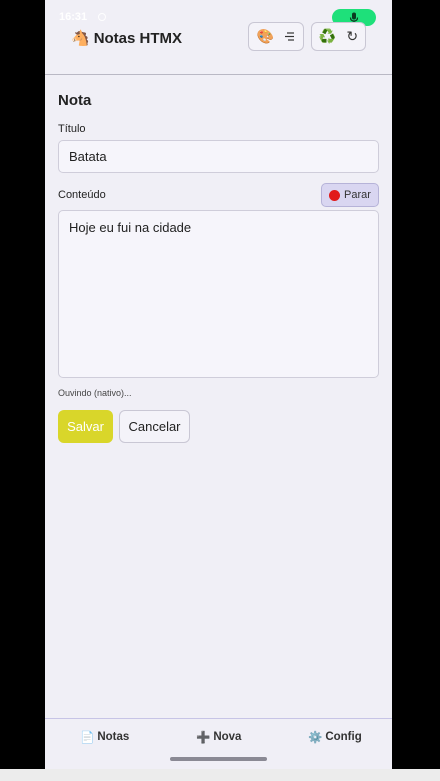 This screenshot has height=781, width=440. I want to click on stop-label: Parar, so click(357, 195).